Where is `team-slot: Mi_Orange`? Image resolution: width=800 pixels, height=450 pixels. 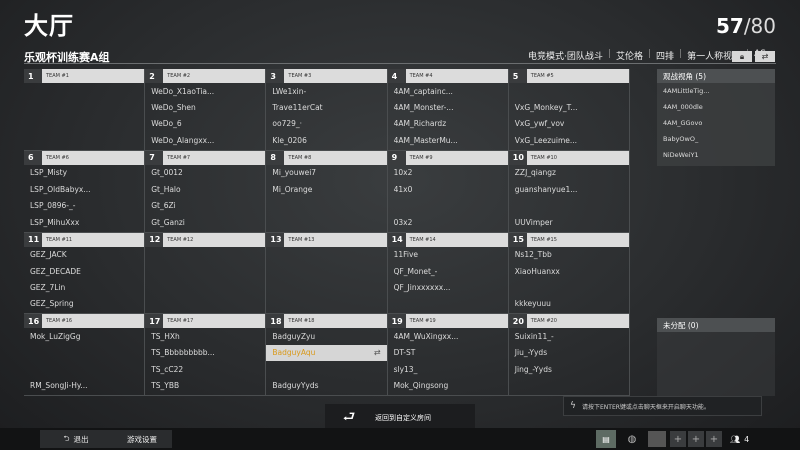 team-slot: Mi_Orange is located at coordinates (326, 189).